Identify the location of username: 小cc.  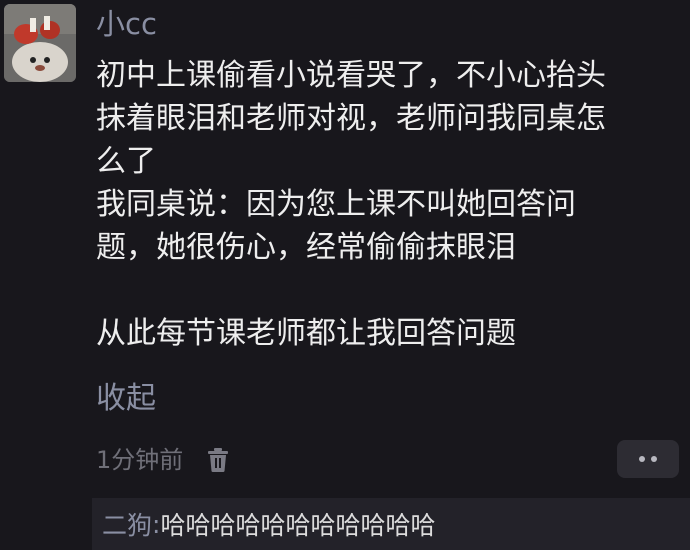
(126, 24).